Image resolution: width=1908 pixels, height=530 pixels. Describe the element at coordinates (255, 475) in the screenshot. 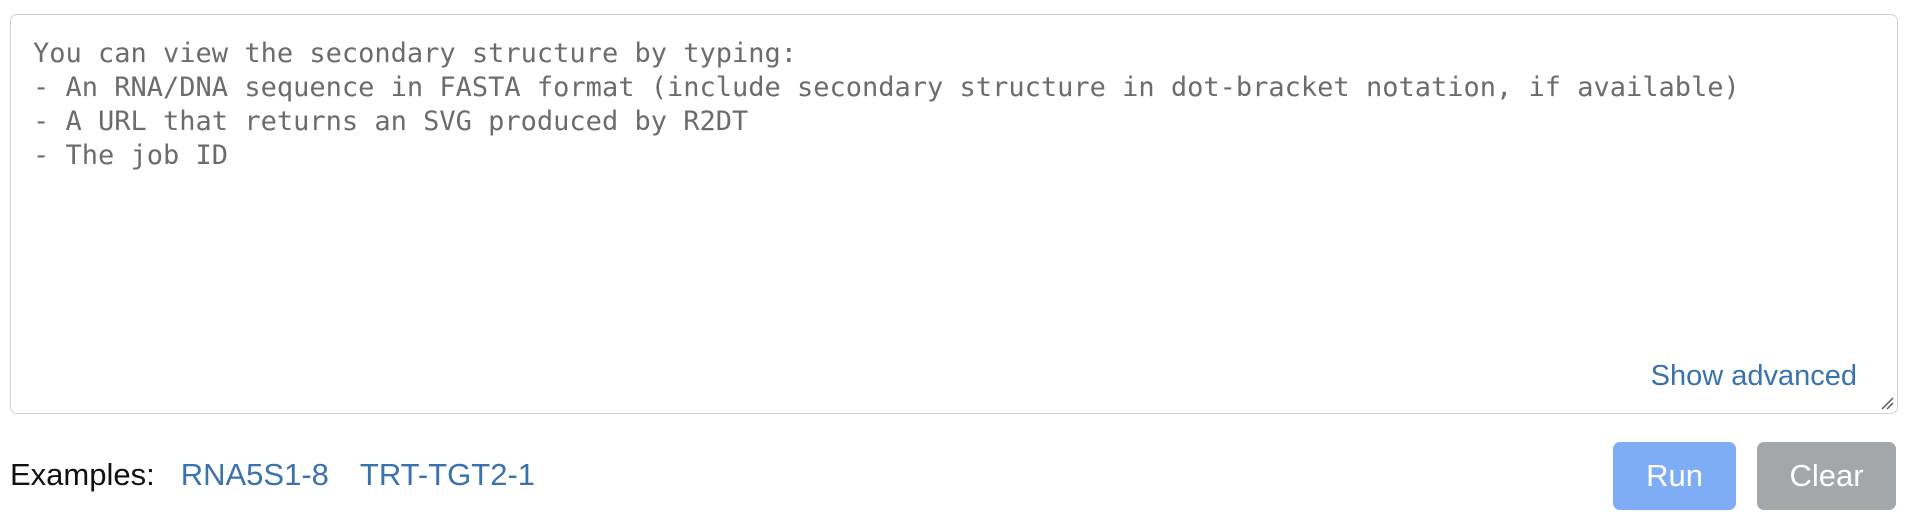

I see `example-link-rna5s1-8: RNA5S1-8` at that location.